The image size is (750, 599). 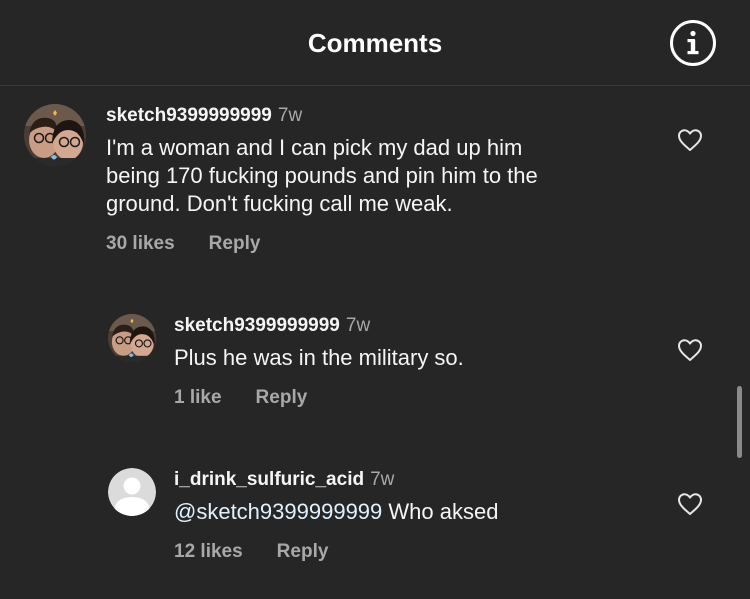 I want to click on info-circle-icon, so click(x=693, y=43).